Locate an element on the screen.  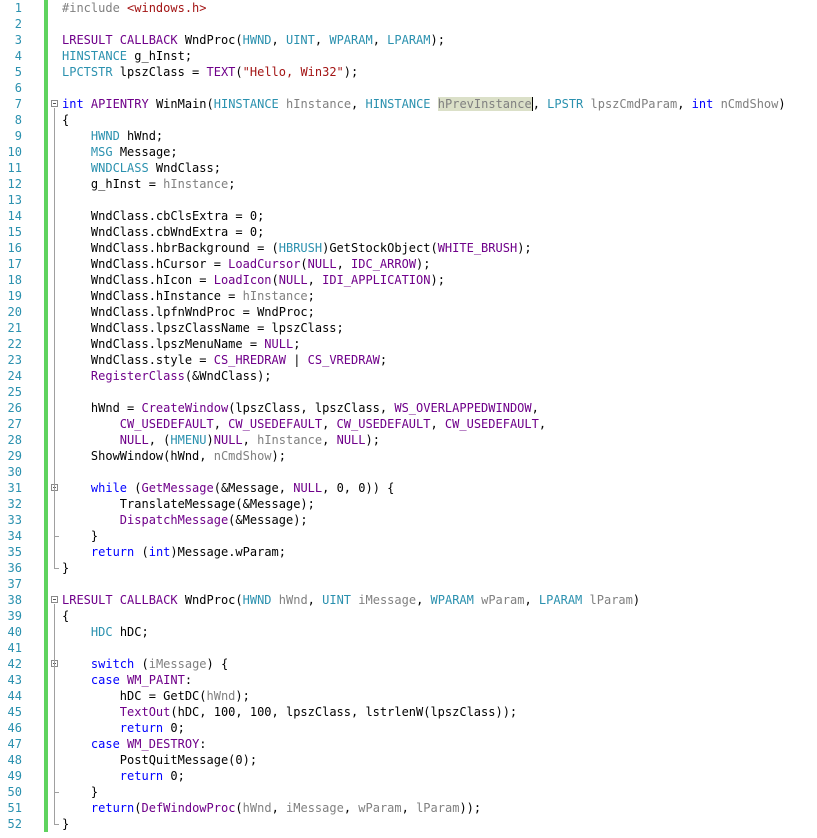
line-number: 14 is located at coordinates (14, 216).